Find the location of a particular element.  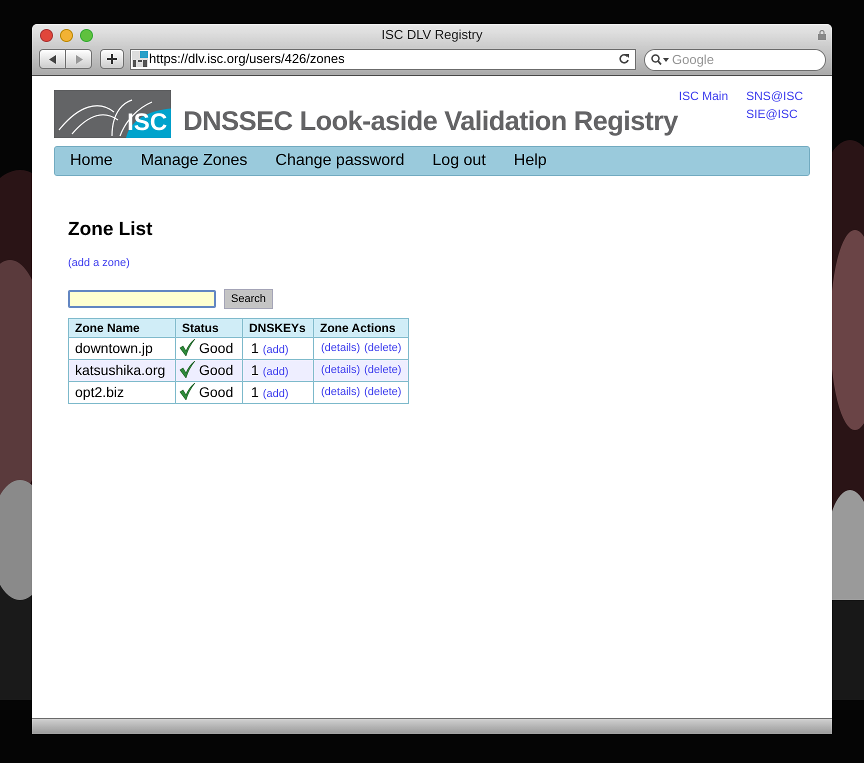

back-button is located at coordinates (52, 59).